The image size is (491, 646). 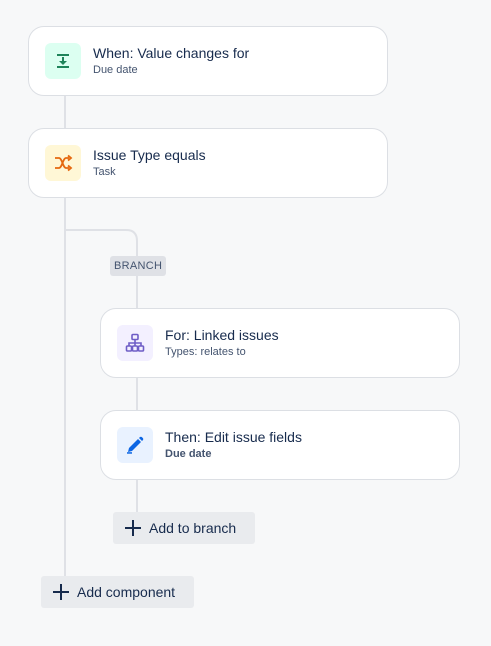 What do you see at coordinates (222, 335) in the screenshot?
I see `branch-for-title: For: Linked issues` at bounding box center [222, 335].